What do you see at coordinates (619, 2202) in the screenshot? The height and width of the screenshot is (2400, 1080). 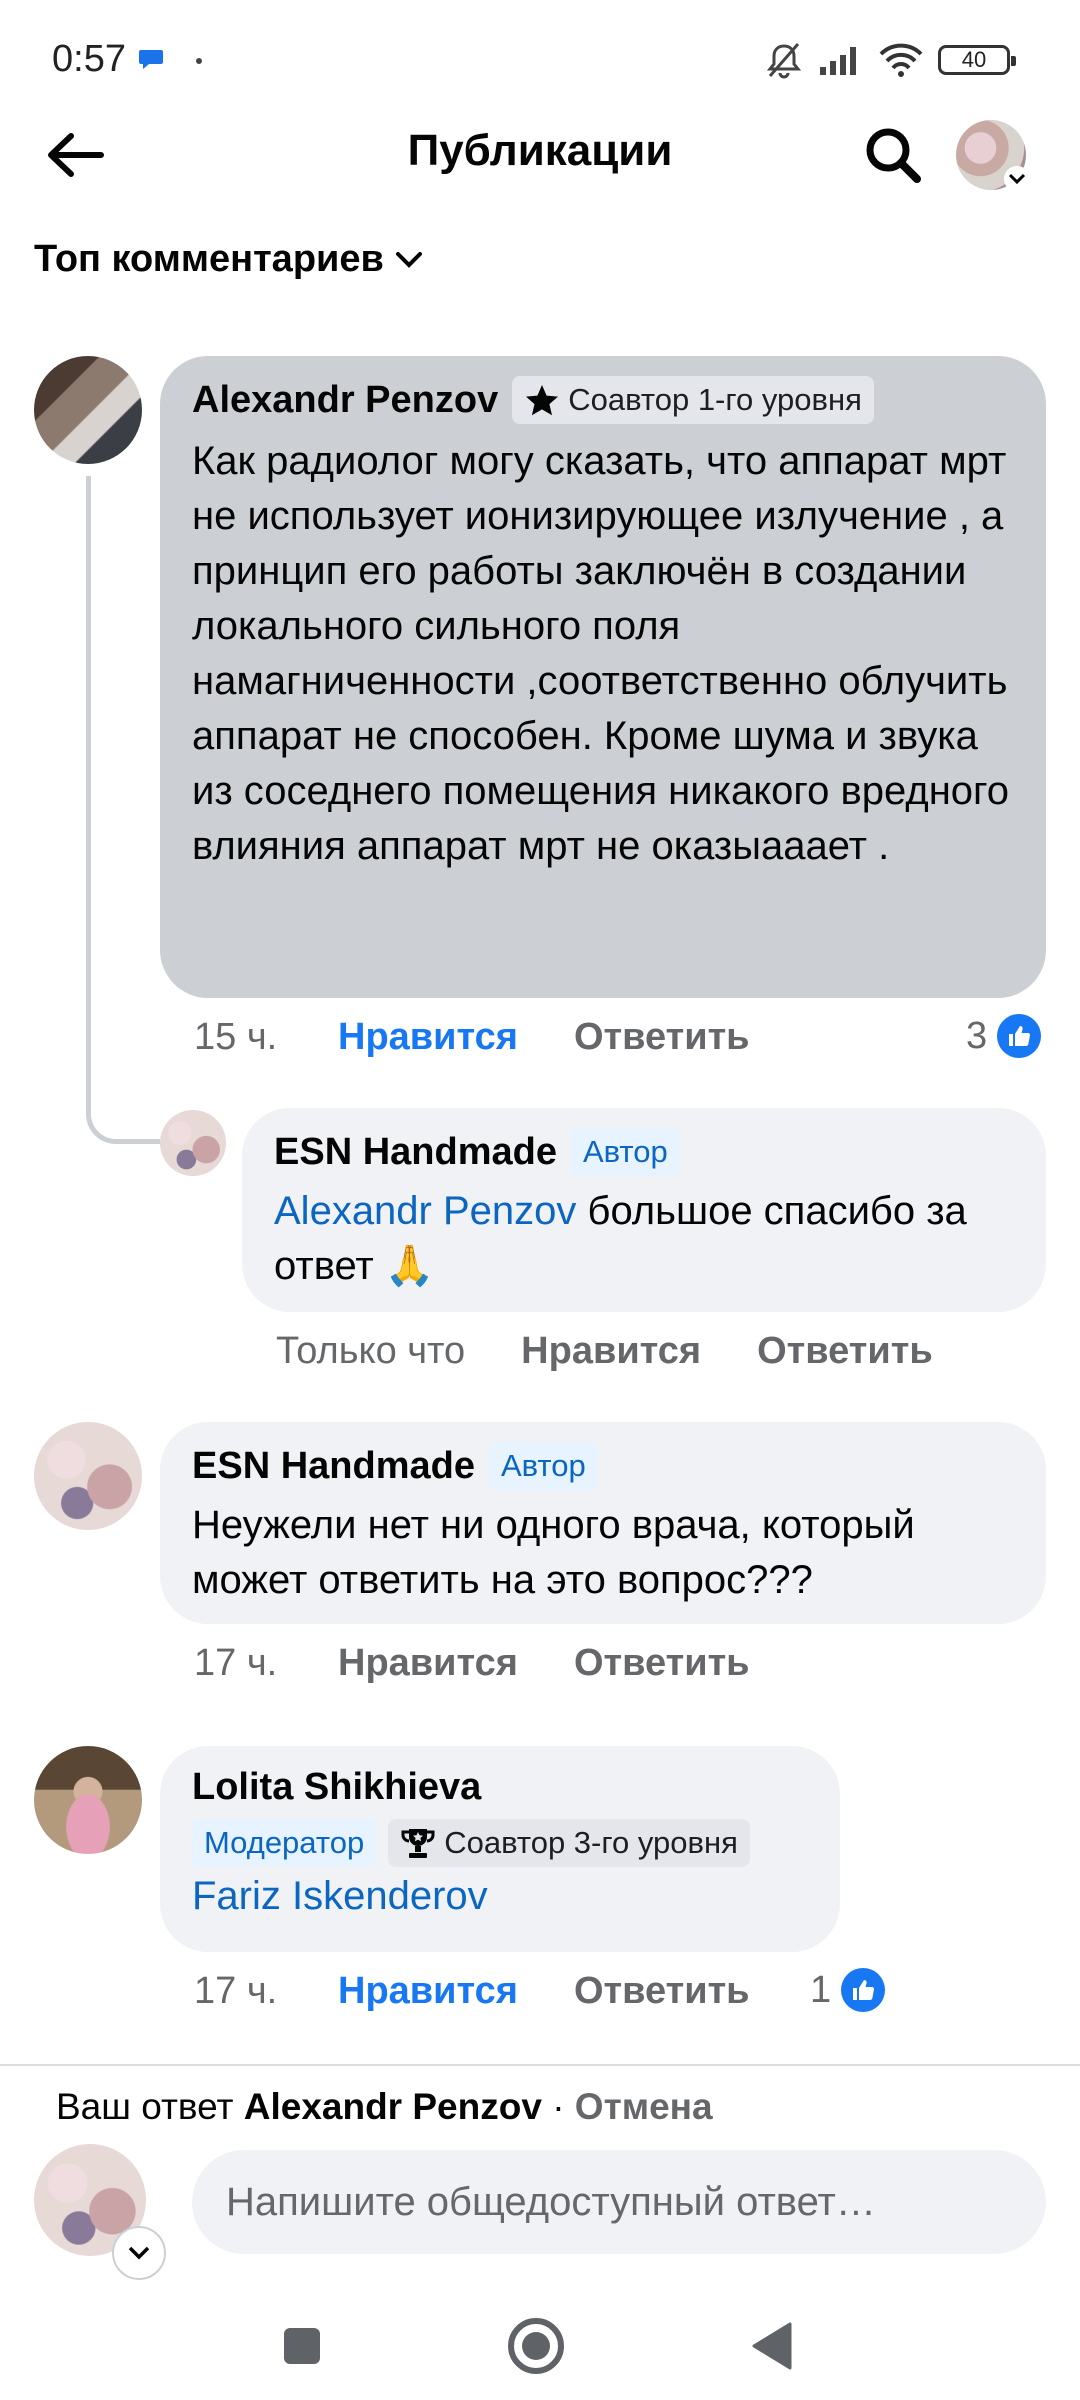 I see `reply-input` at bounding box center [619, 2202].